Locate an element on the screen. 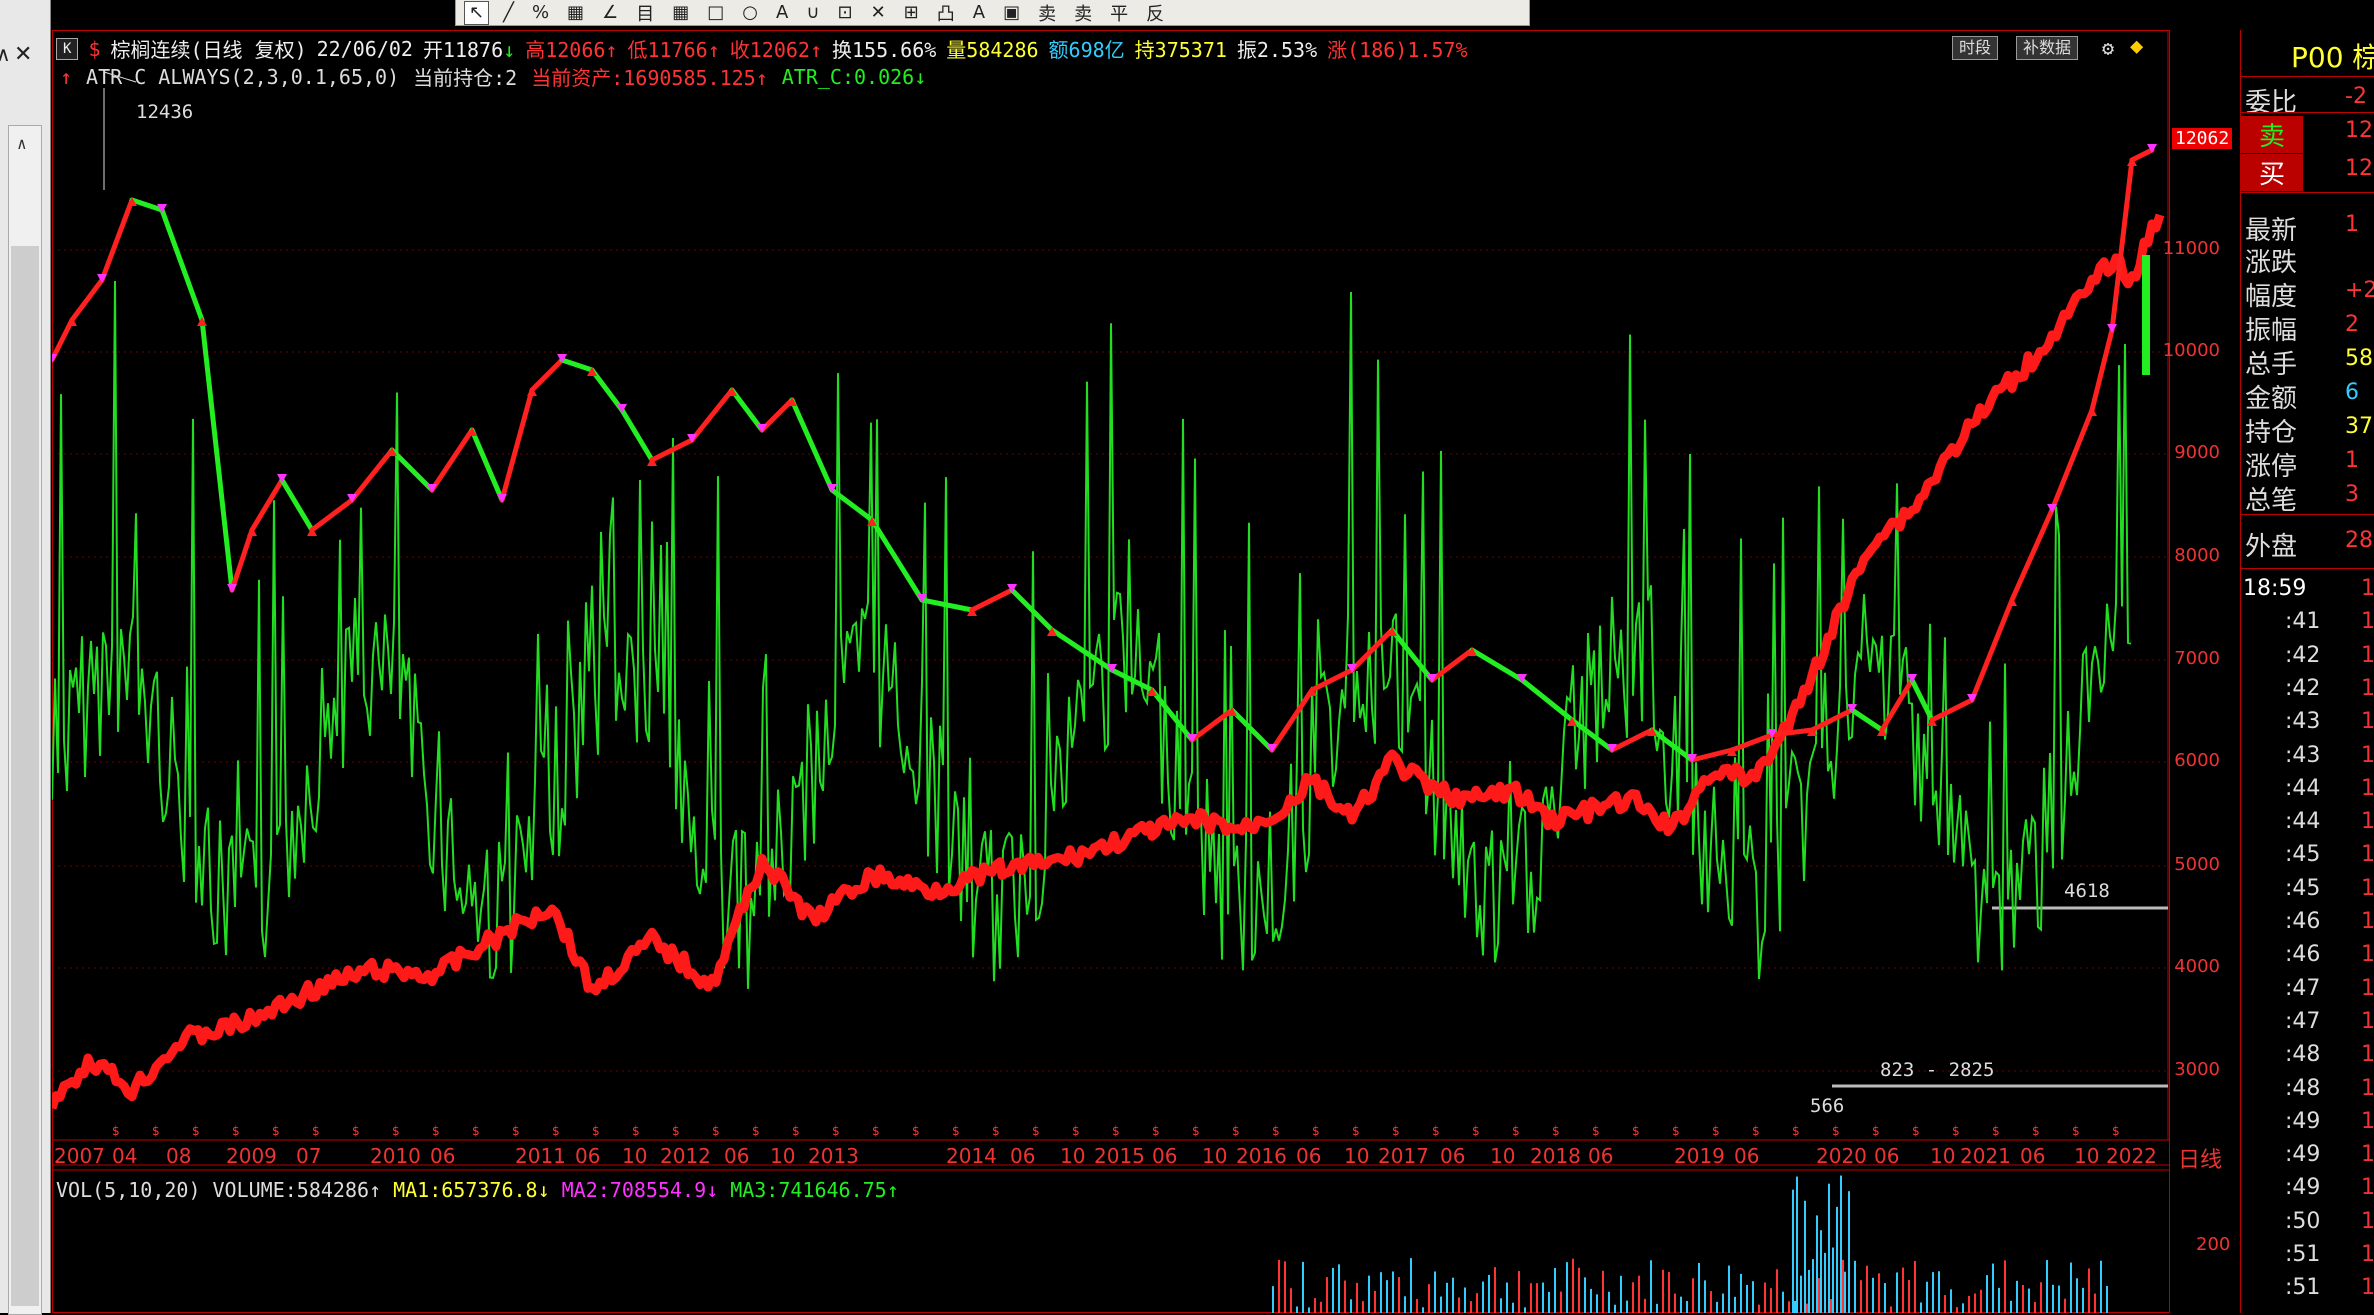 The width and height of the screenshot is (2374, 1315). toolbar-circle-icon: ○ is located at coordinates (750, 13).